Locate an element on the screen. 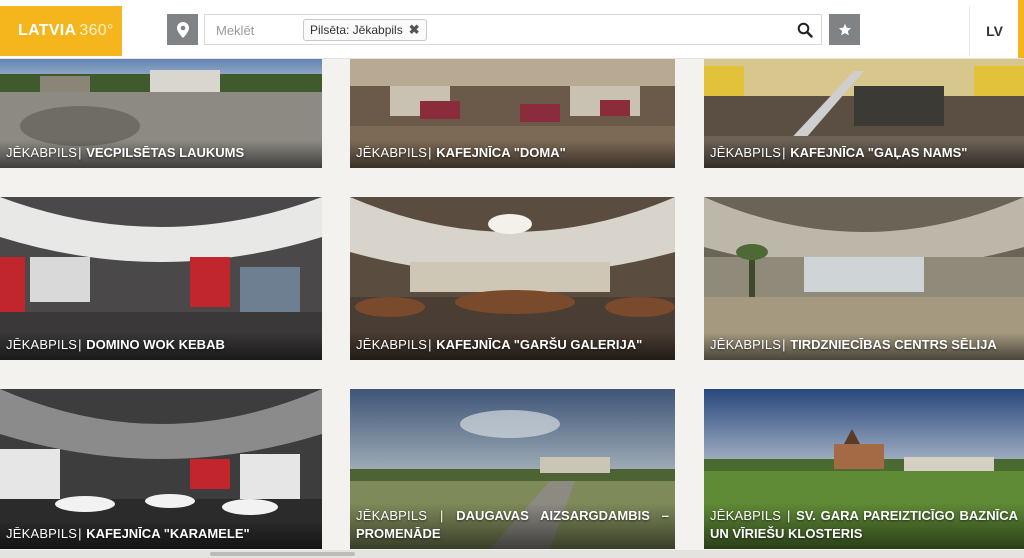 The width and height of the screenshot is (1024, 558). panorama-tile: JĒKABPILS| TIRDZNIECĪBAS CENTRS SĒLIJA is located at coordinates (864, 278).